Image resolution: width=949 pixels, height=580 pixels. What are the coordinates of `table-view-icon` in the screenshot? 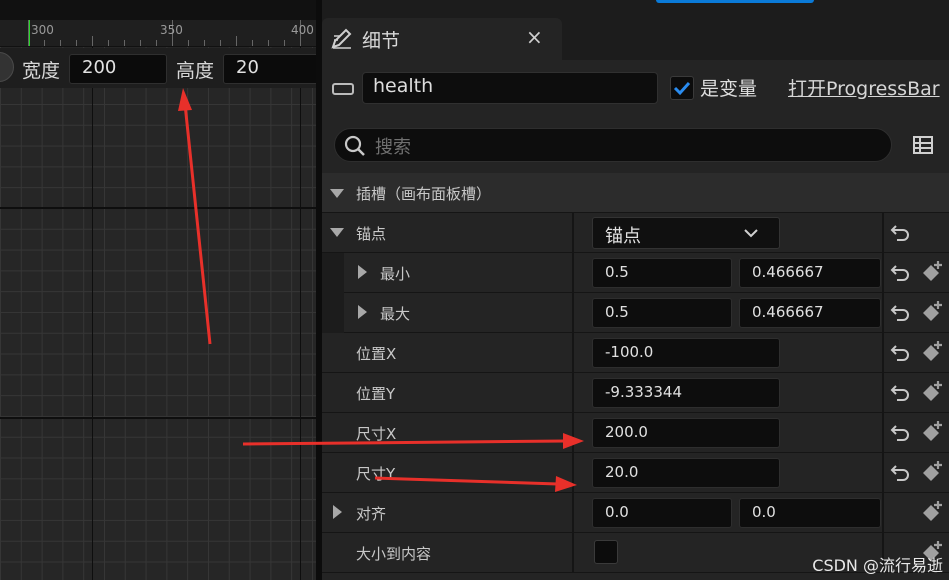 It's located at (923, 145).